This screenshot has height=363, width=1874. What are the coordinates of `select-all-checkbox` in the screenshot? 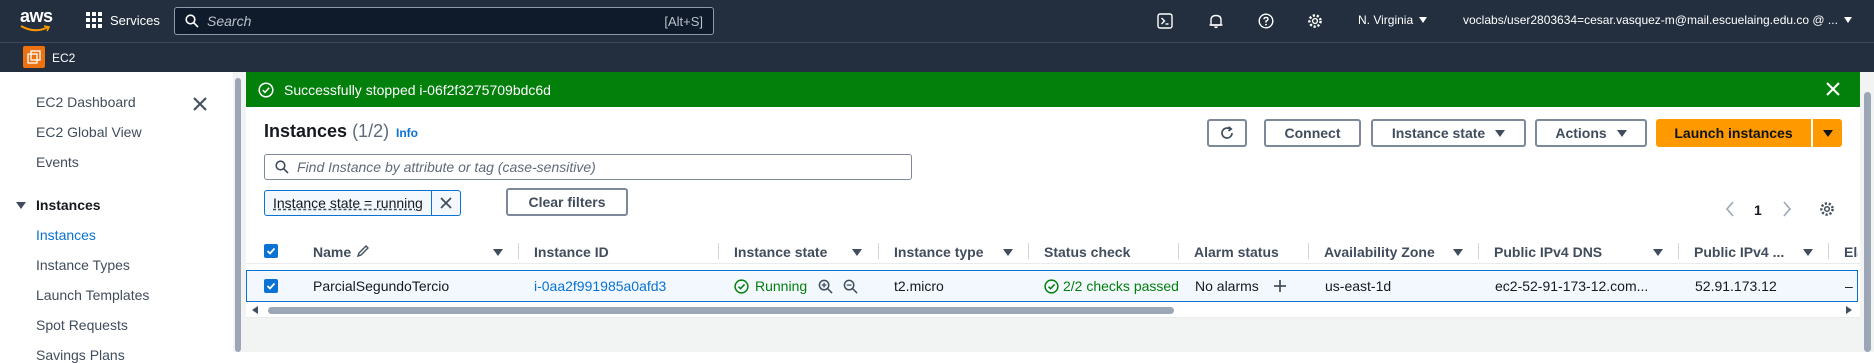 It's located at (271, 251).